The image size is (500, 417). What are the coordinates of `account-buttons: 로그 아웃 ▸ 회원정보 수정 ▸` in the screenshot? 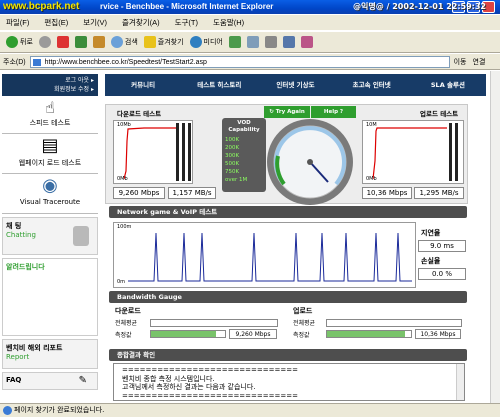 It's located at (50, 85).